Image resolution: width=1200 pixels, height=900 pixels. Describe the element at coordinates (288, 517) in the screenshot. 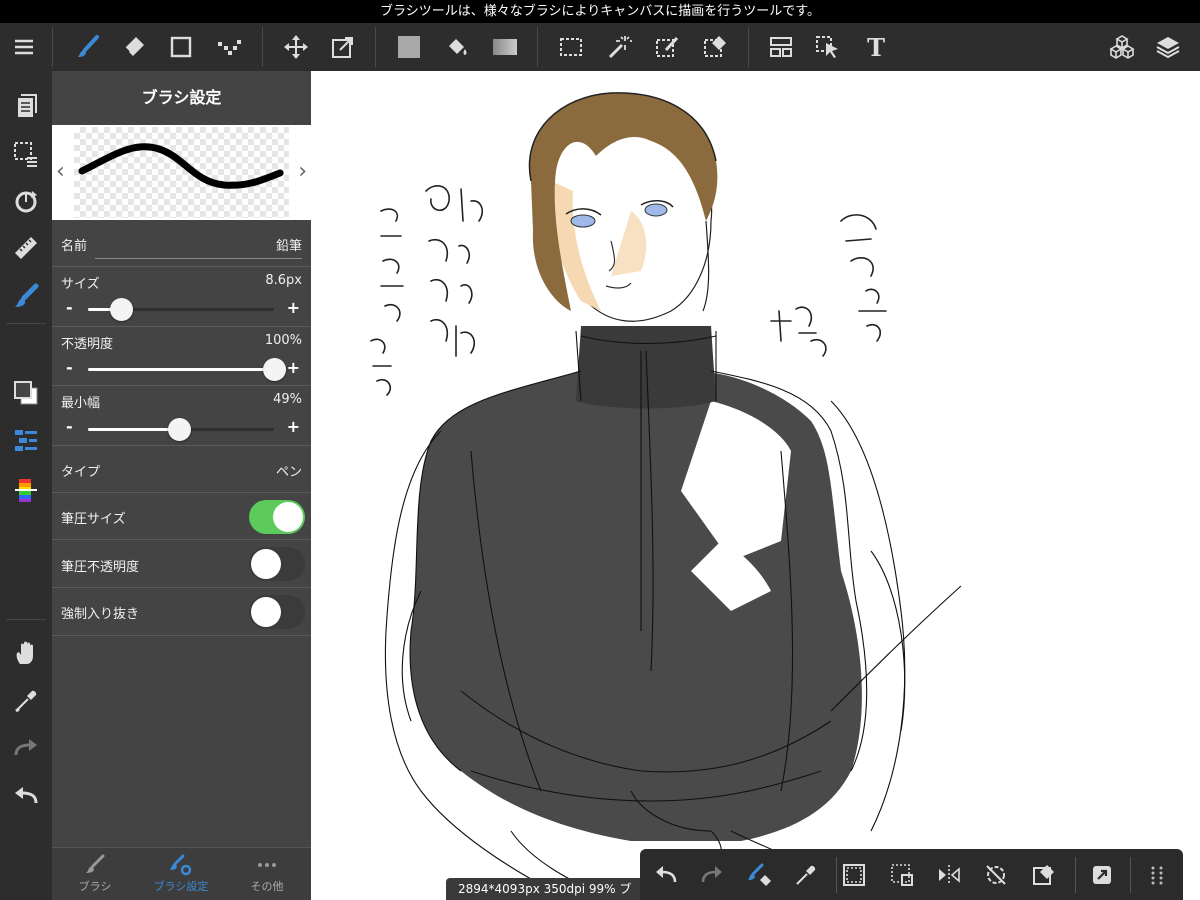

I see `toggle-knob` at that location.